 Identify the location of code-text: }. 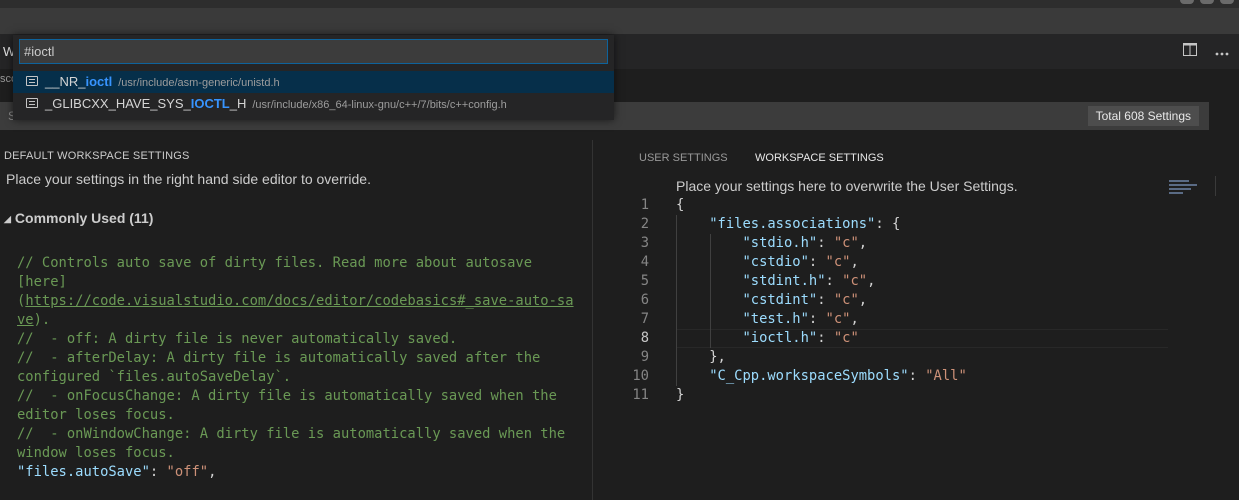
(680, 395).